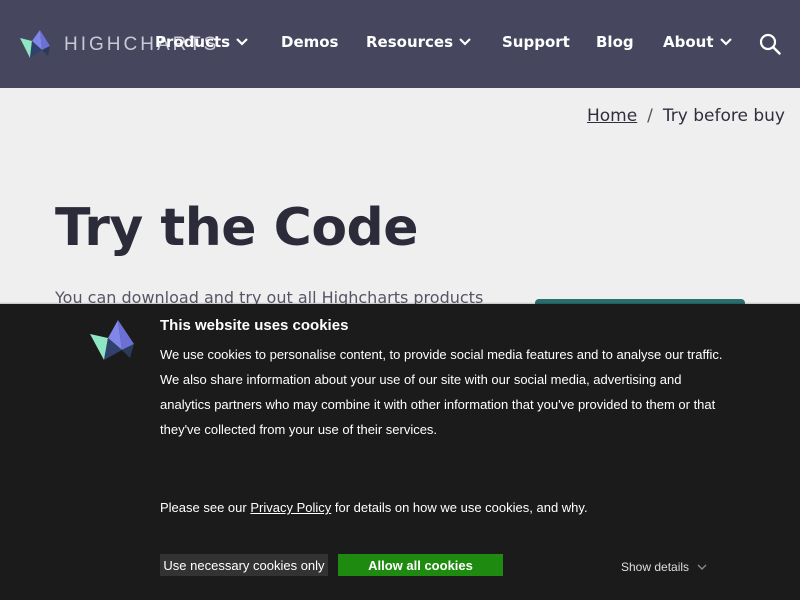 The height and width of the screenshot is (600, 800). I want to click on nav-products: Products, so click(202, 42).